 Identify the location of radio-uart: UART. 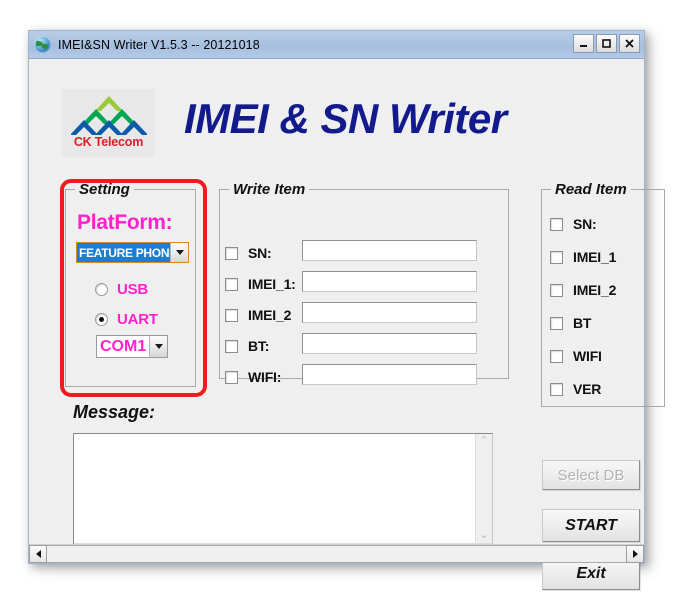
(126, 319).